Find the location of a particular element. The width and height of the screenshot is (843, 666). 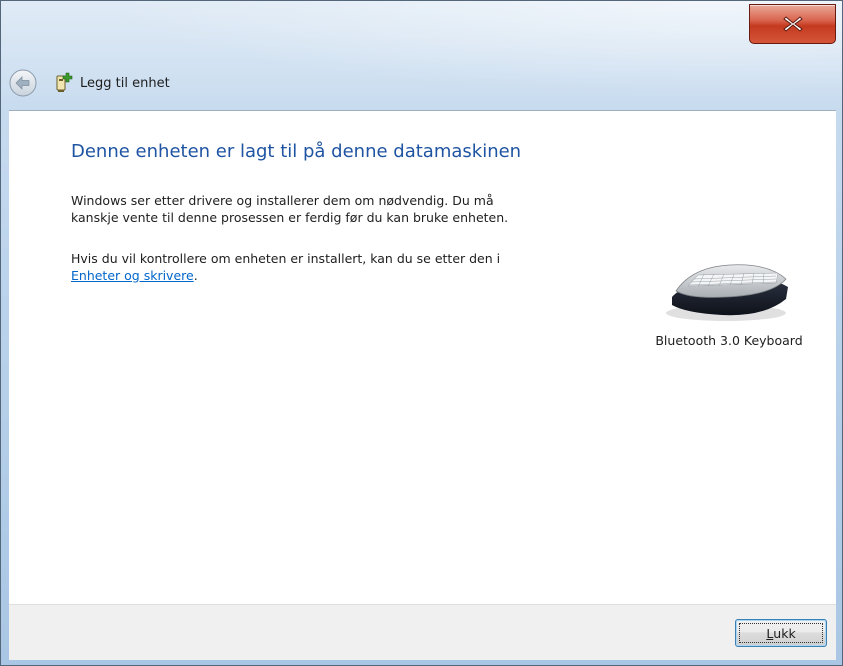

footer-bar: Lukk is located at coordinates (422, 632).